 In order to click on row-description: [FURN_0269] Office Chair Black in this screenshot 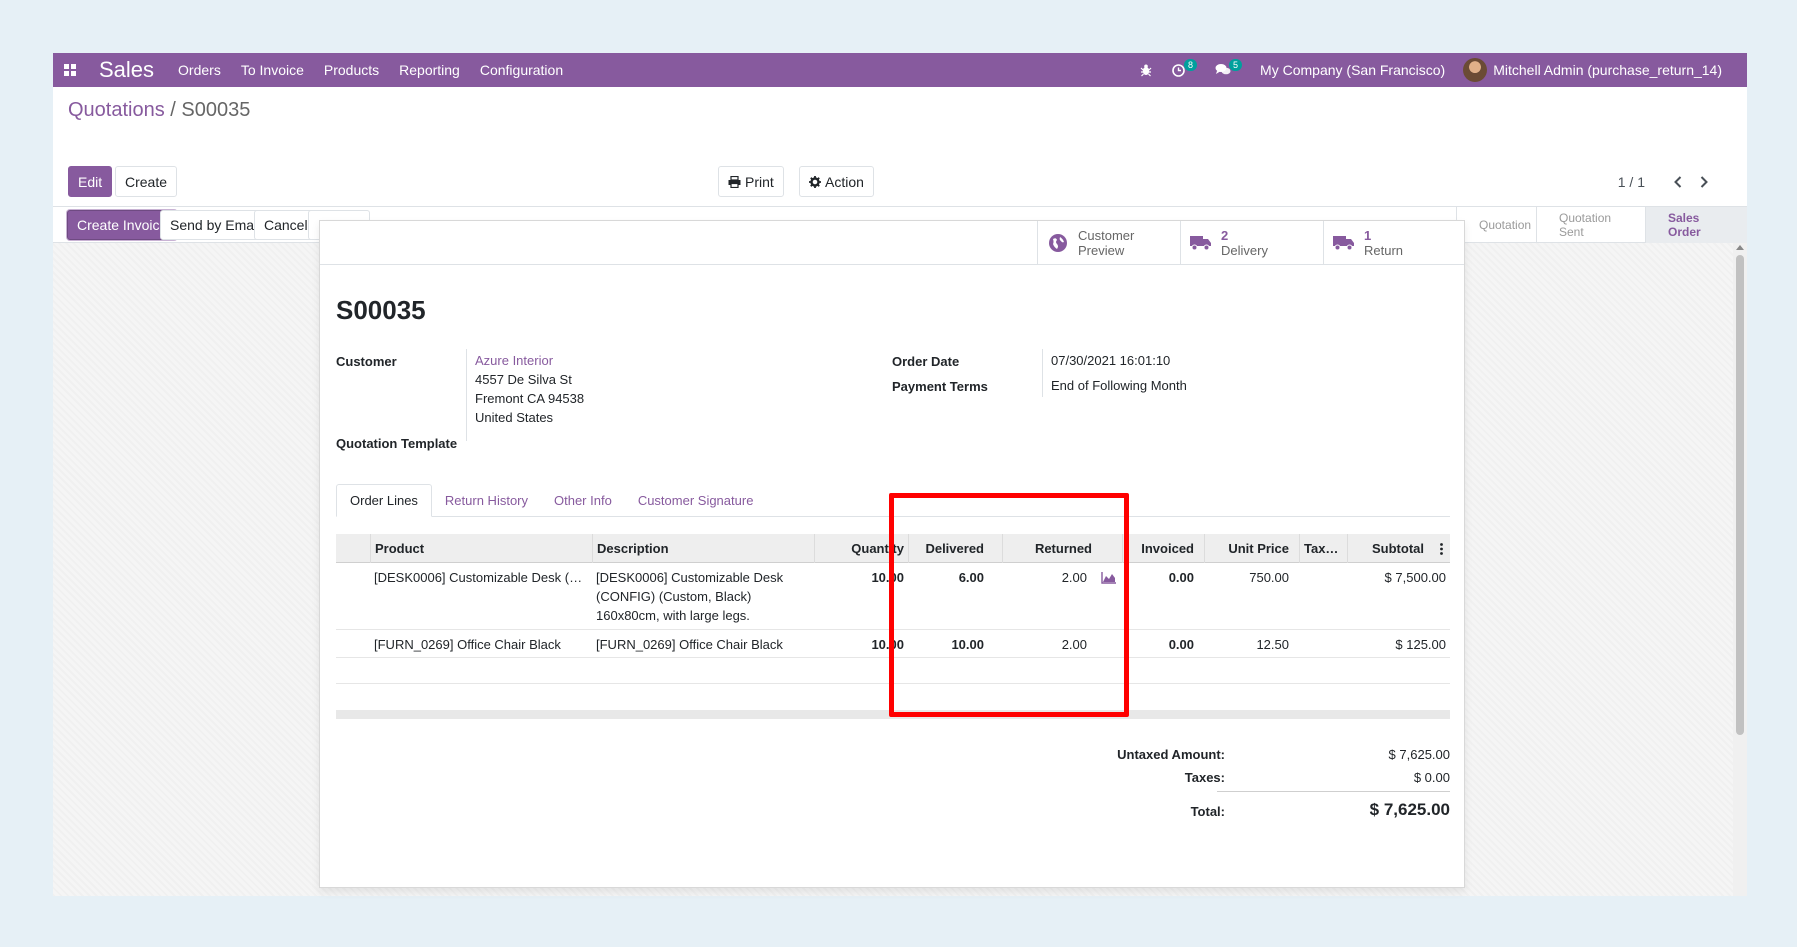, I will do `click(689, 644)`.